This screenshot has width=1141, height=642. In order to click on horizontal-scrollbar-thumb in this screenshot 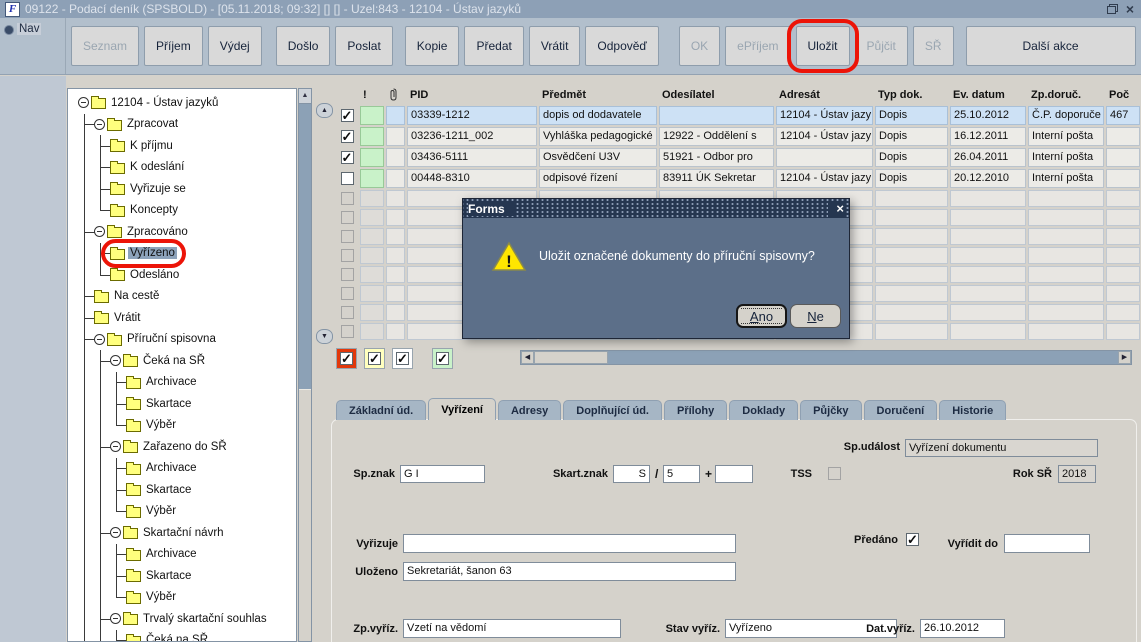, I will do `click(571, 357)`.